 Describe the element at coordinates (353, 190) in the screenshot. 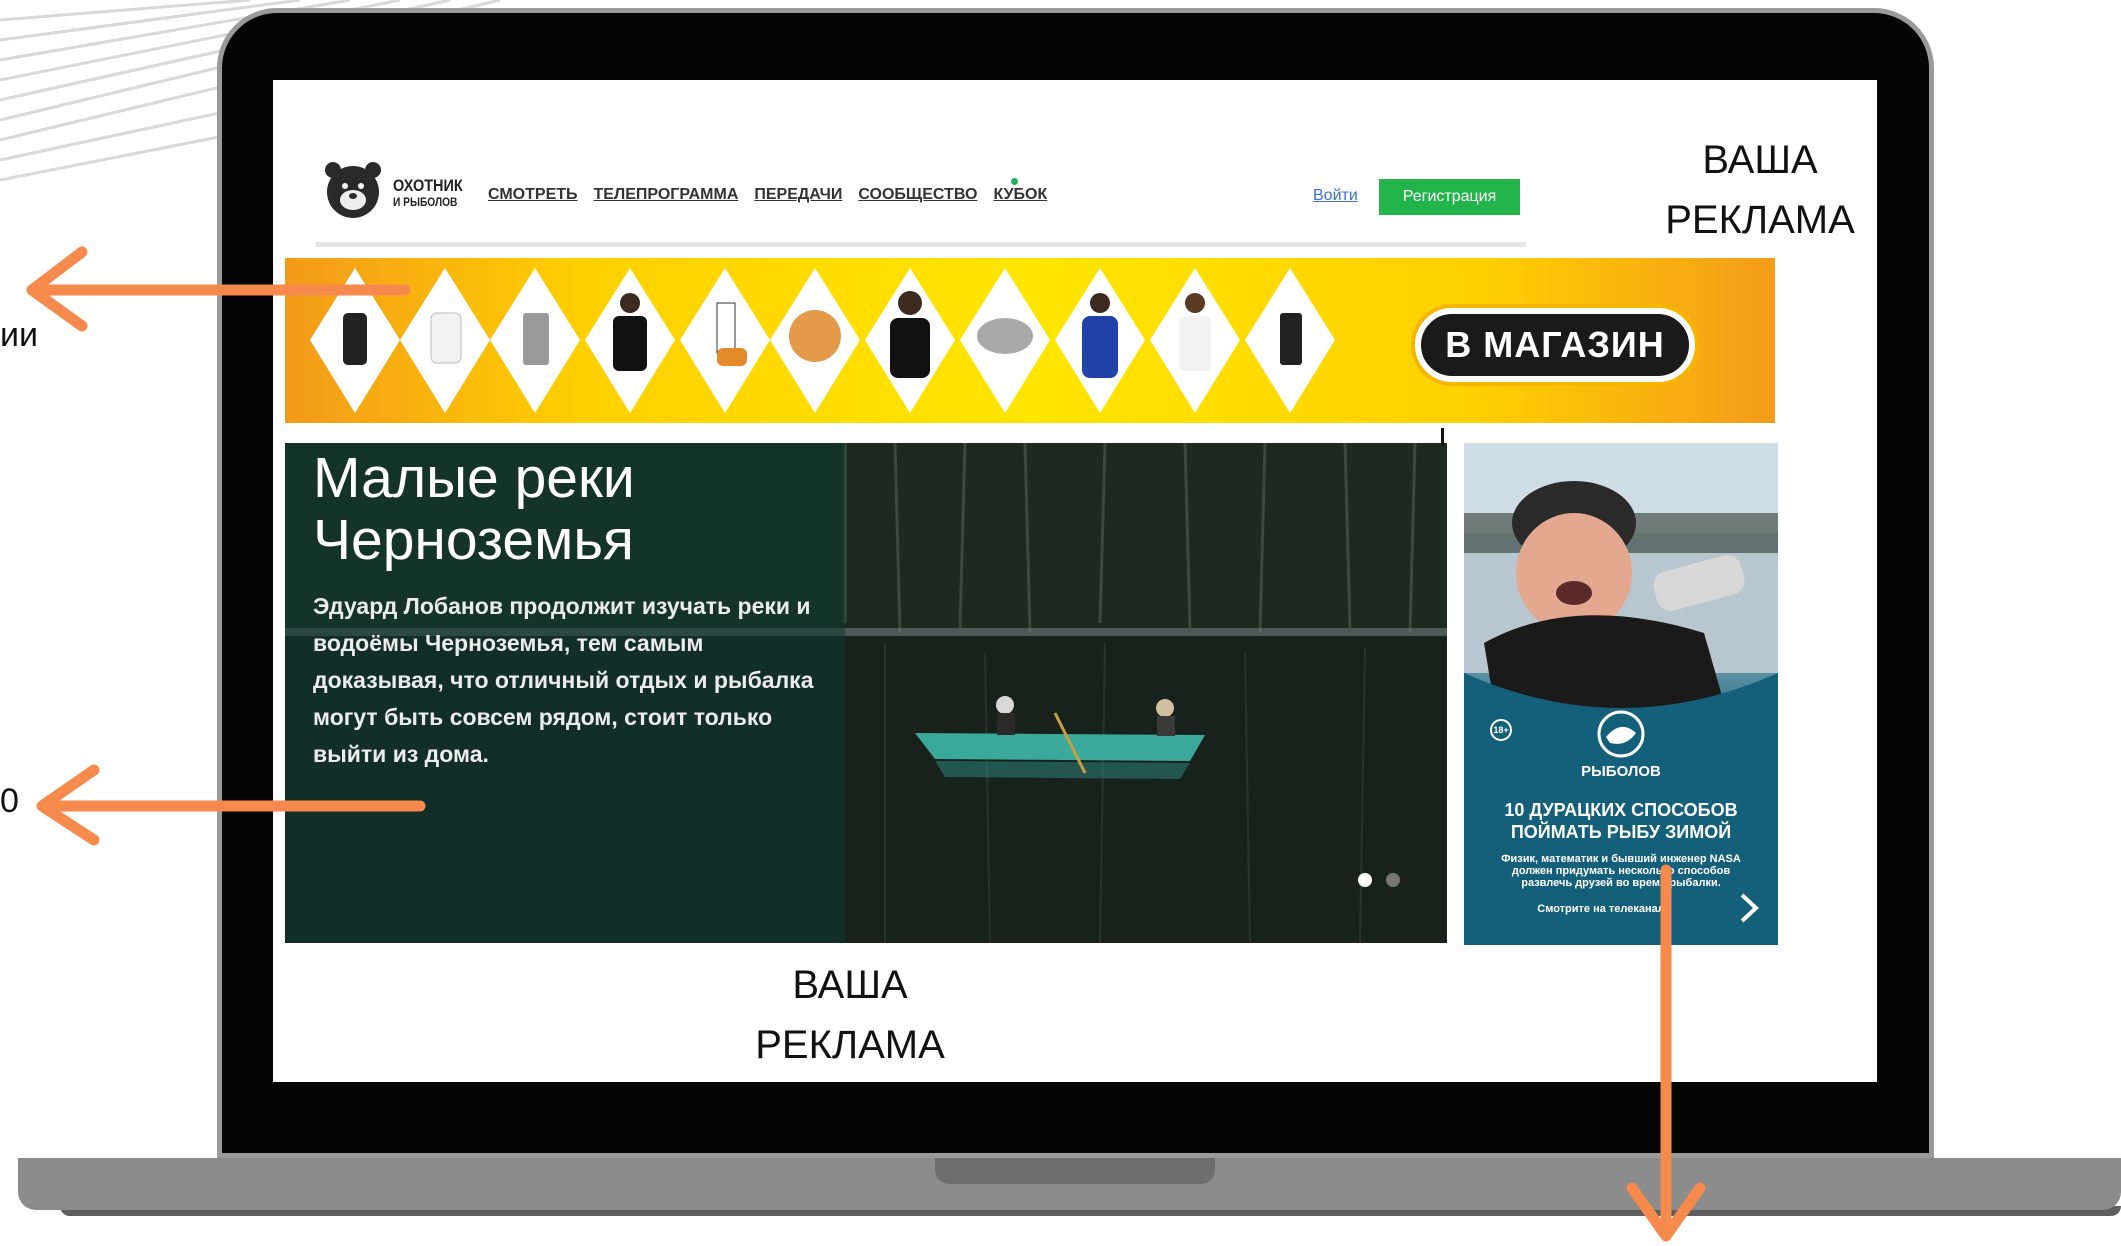

I see `bear-logo-icon` at that location.